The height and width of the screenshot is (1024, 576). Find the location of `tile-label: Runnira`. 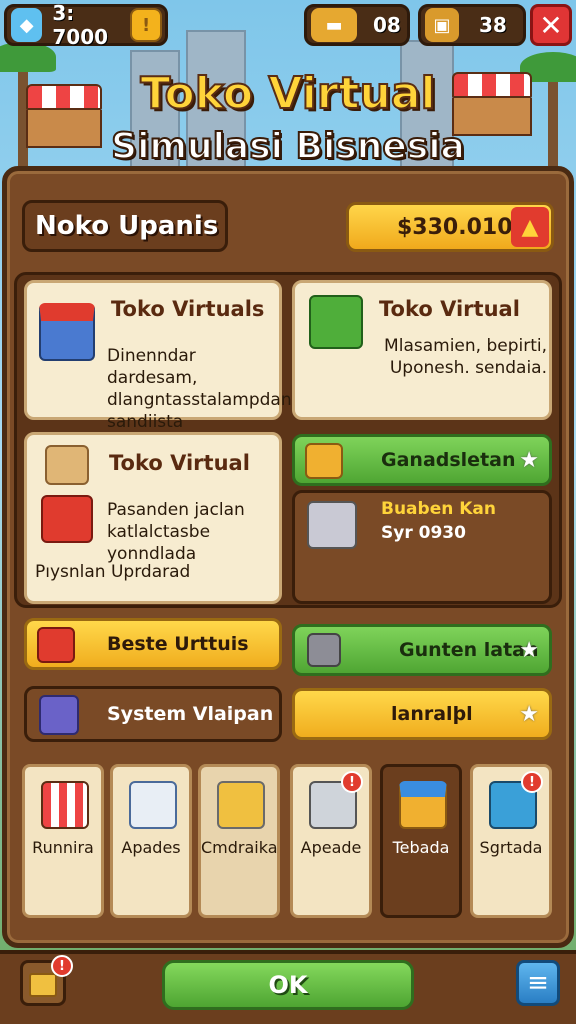

tile-label: Runnira is located at coordinates (63, 847).